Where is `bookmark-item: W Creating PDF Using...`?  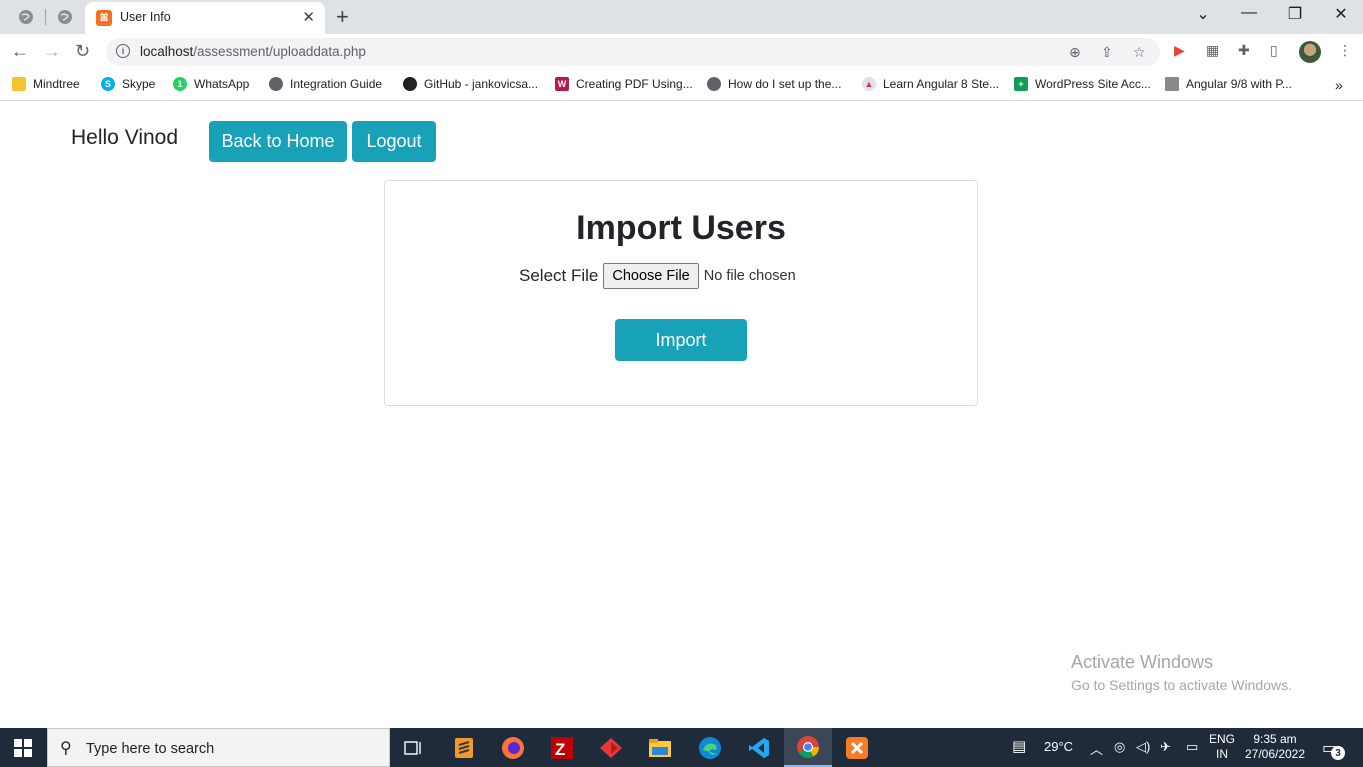 bookmark-item: W Creating PDF Using... is located at coordinates (624, 84).